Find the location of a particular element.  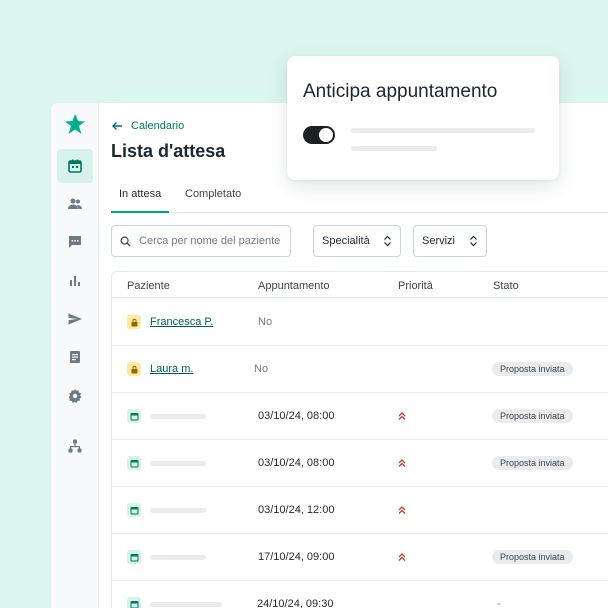

search-placeholder: Cerca per nome del paziente is located at coordinates (210, 241).